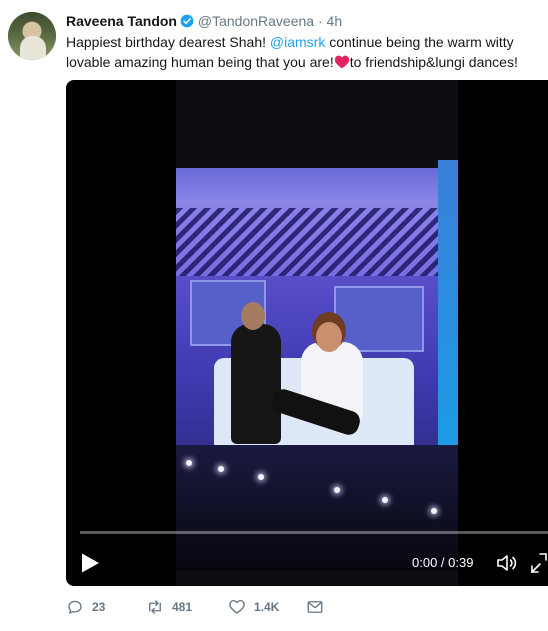  I want to click on tweet-text-part-1: Happiest birthday dearest Shah!, so click(168, 42).